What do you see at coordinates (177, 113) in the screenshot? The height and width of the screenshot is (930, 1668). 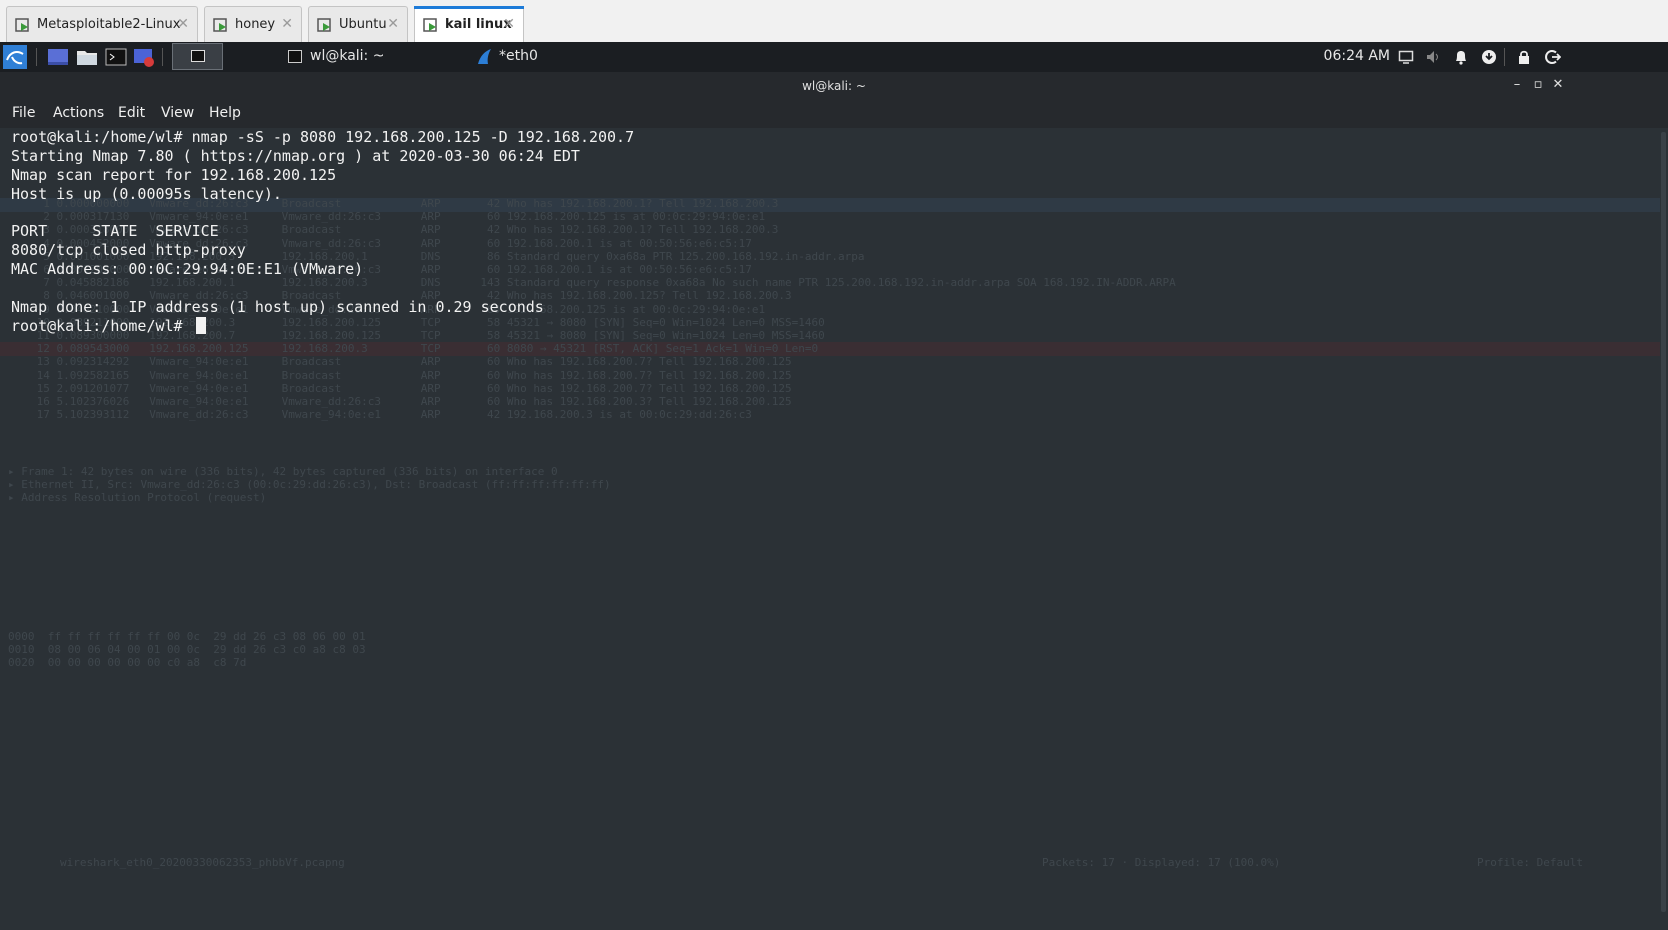 I see `menu-view: View` at bounding box center [177, 113].